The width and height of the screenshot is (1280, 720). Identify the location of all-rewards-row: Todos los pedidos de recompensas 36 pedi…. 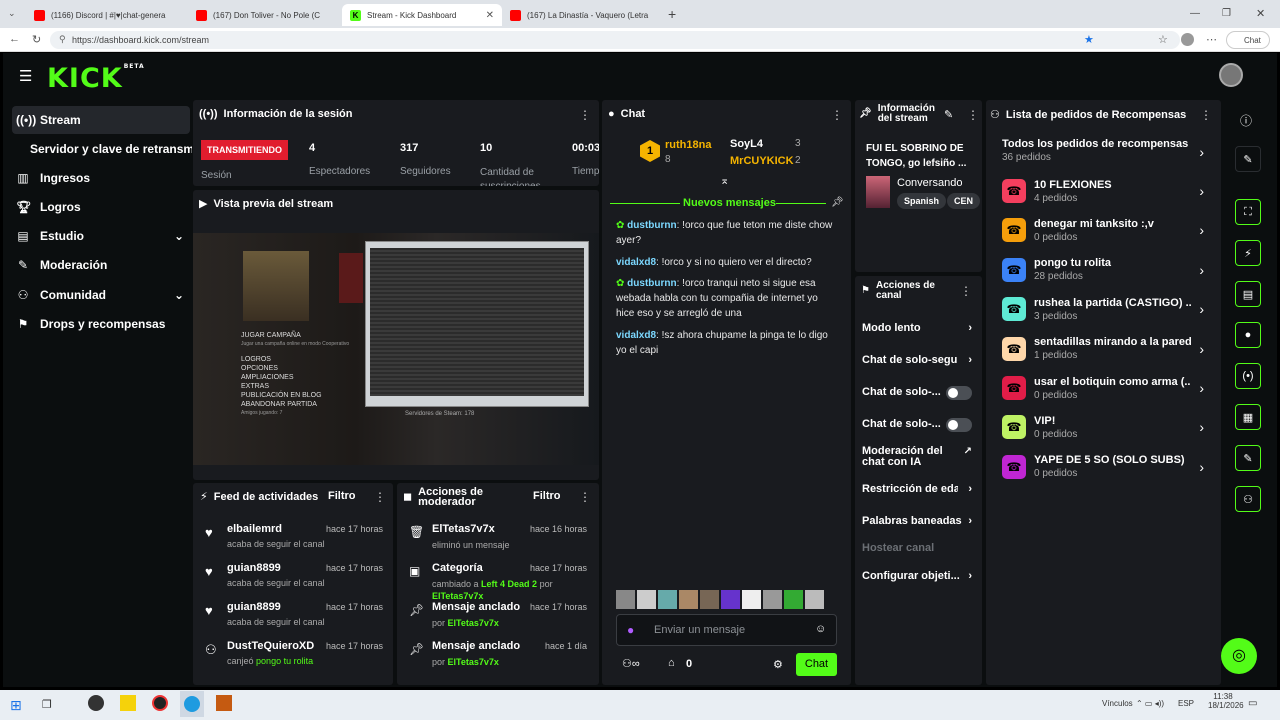
(1103, 153).